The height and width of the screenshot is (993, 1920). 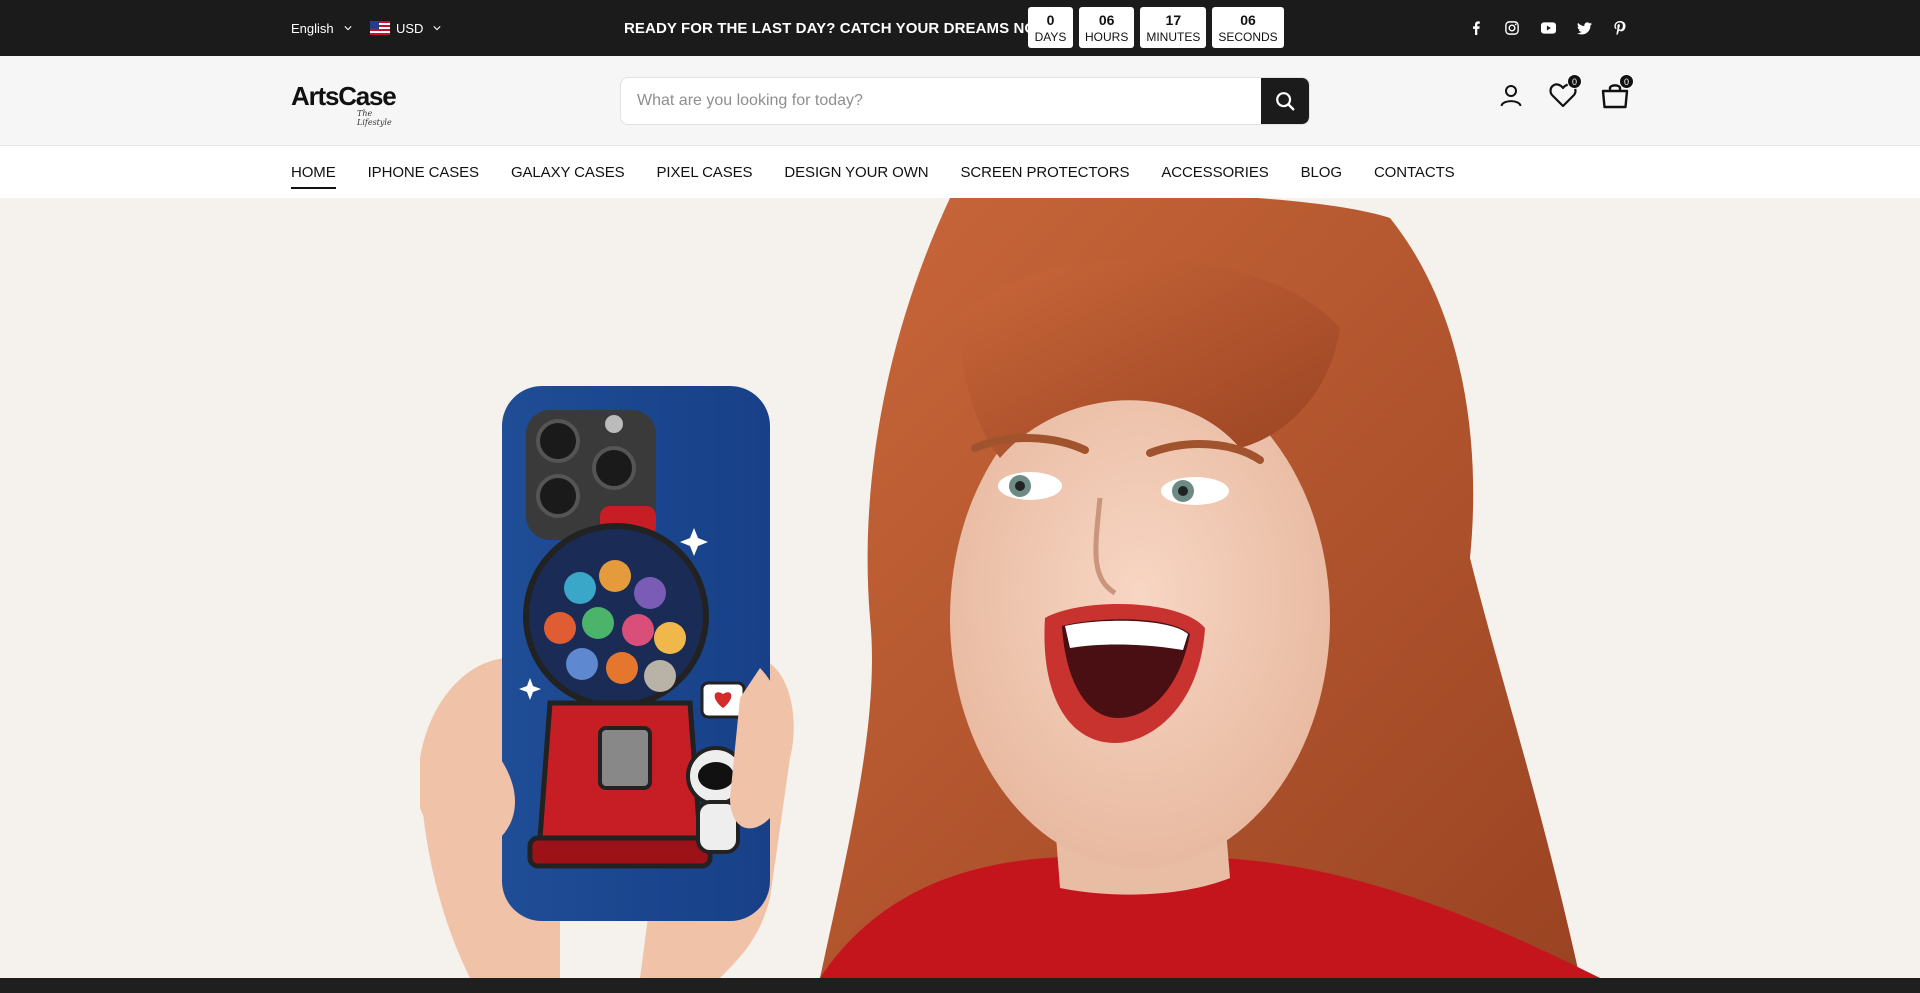 I want to click on account-button, so click(x=1511, y=95).